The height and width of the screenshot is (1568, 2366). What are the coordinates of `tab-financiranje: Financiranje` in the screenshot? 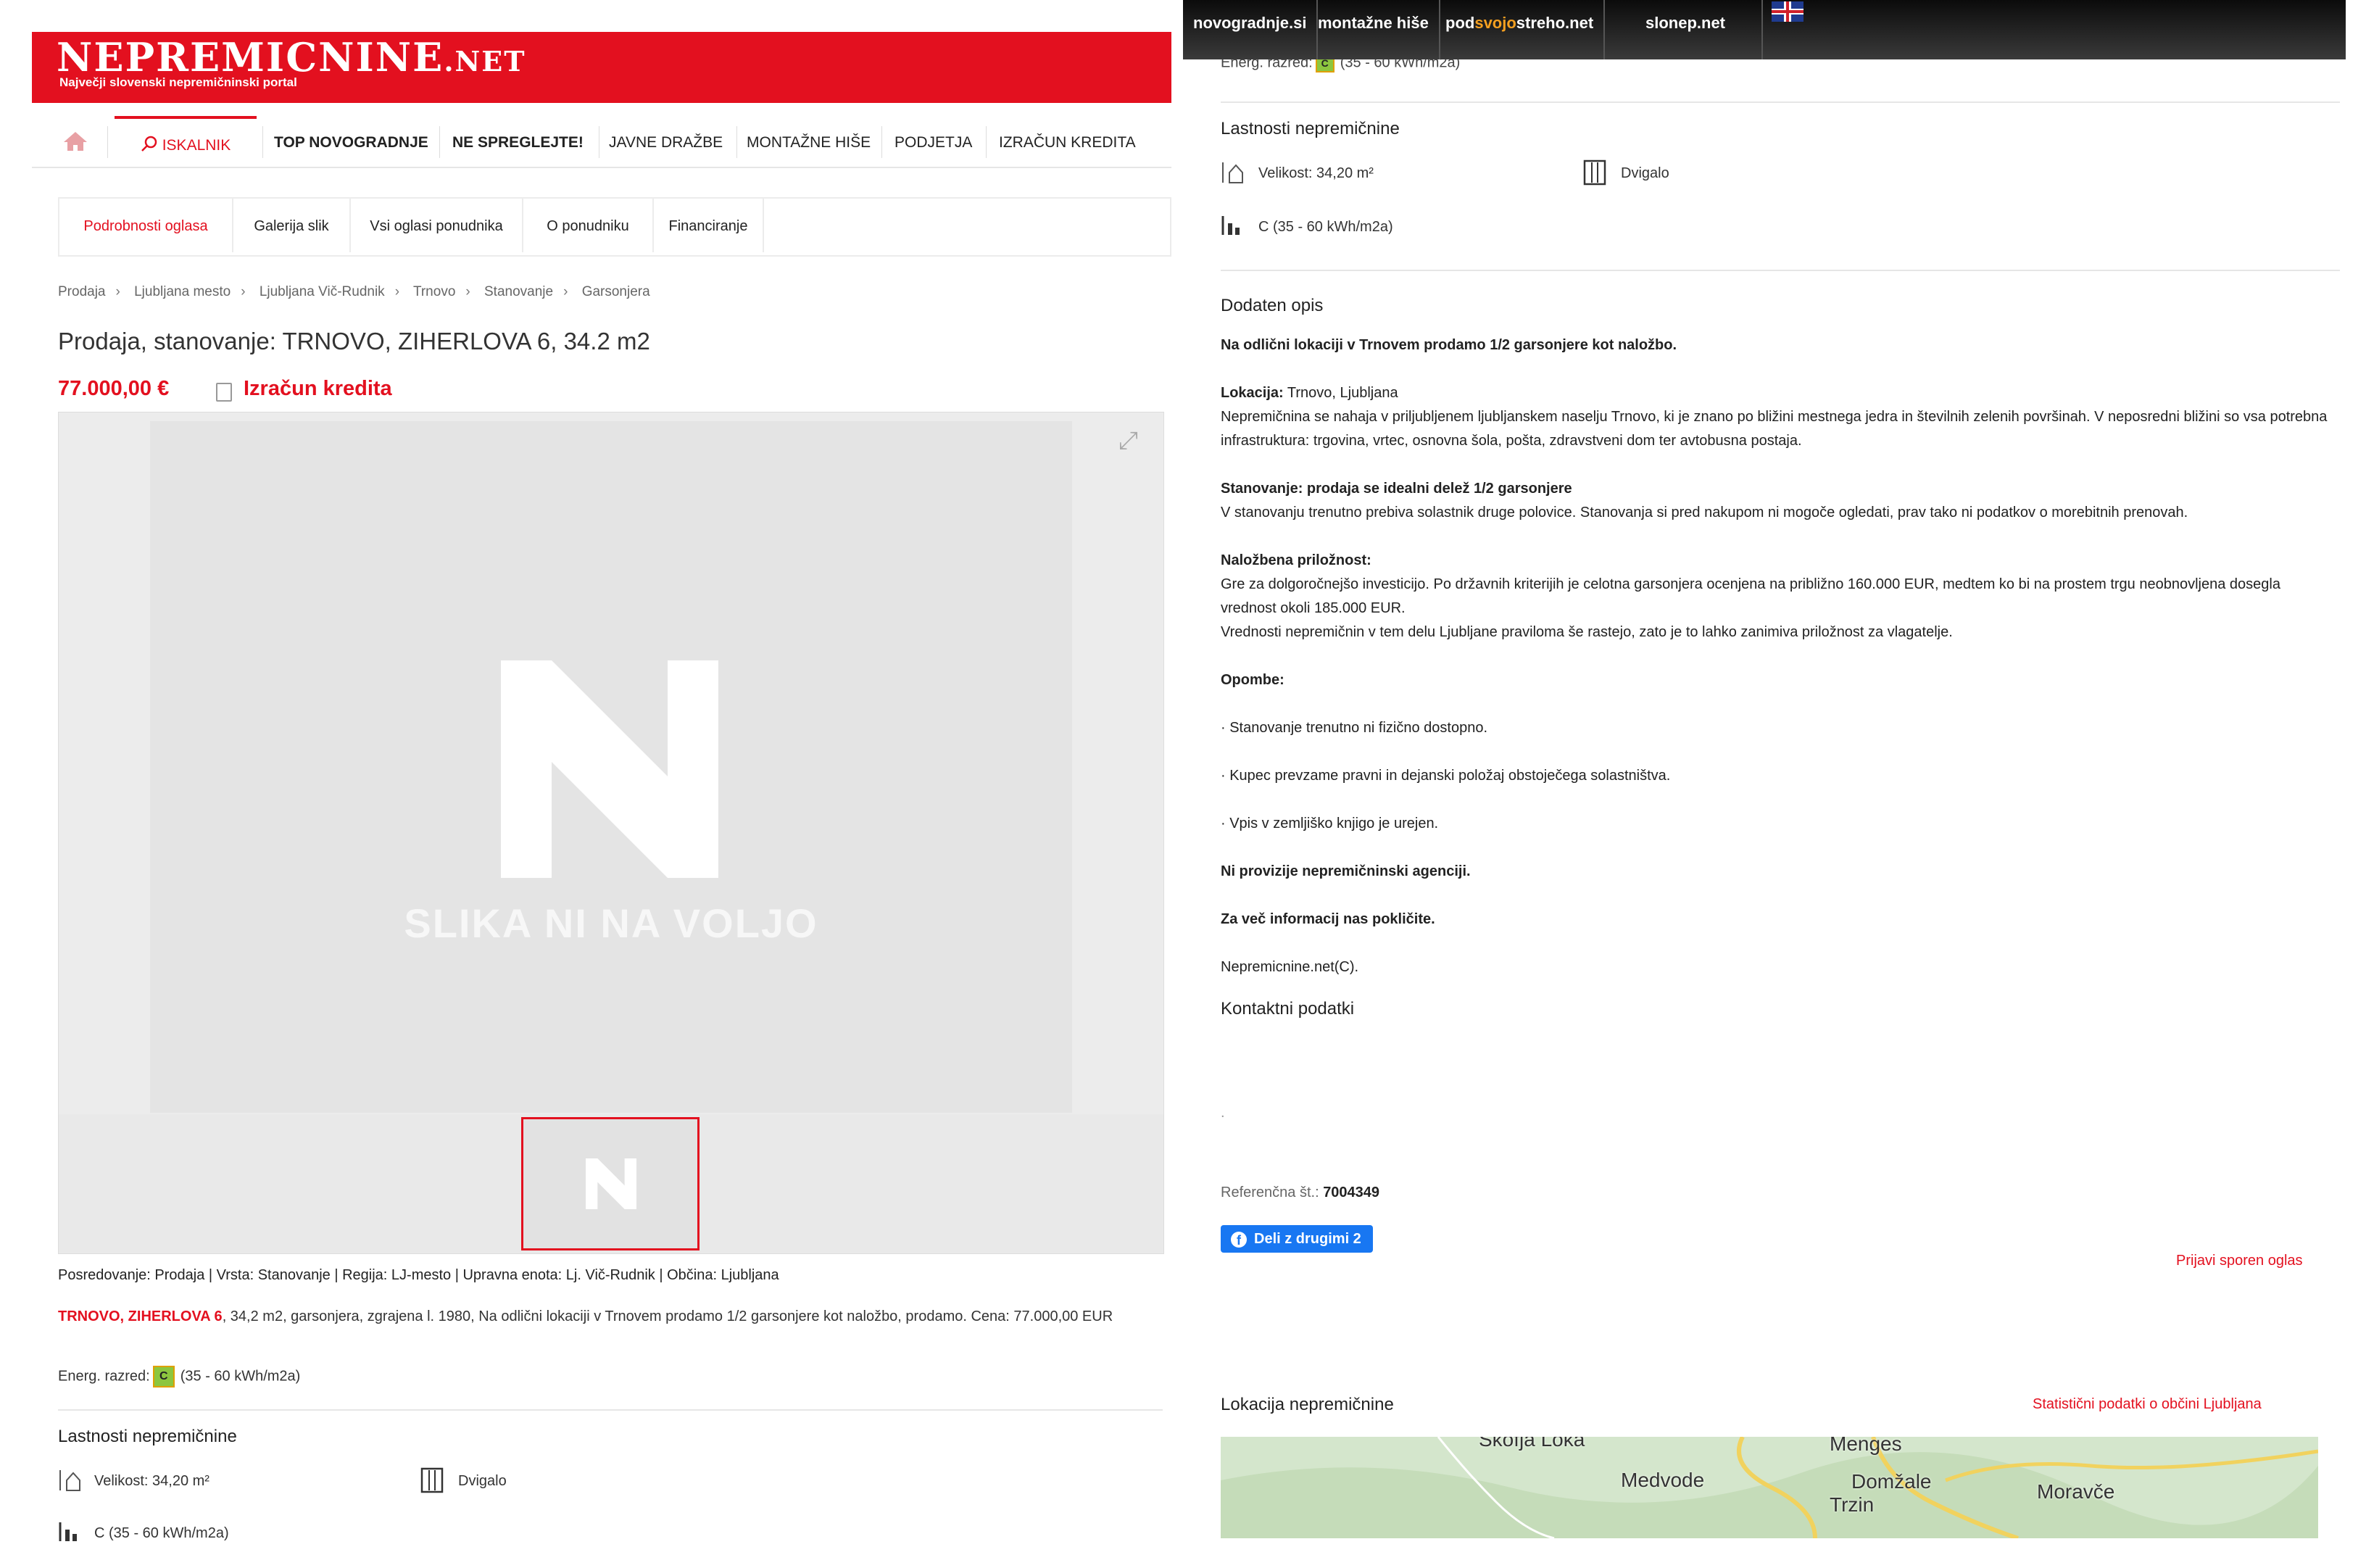 It's located at (709, 226).